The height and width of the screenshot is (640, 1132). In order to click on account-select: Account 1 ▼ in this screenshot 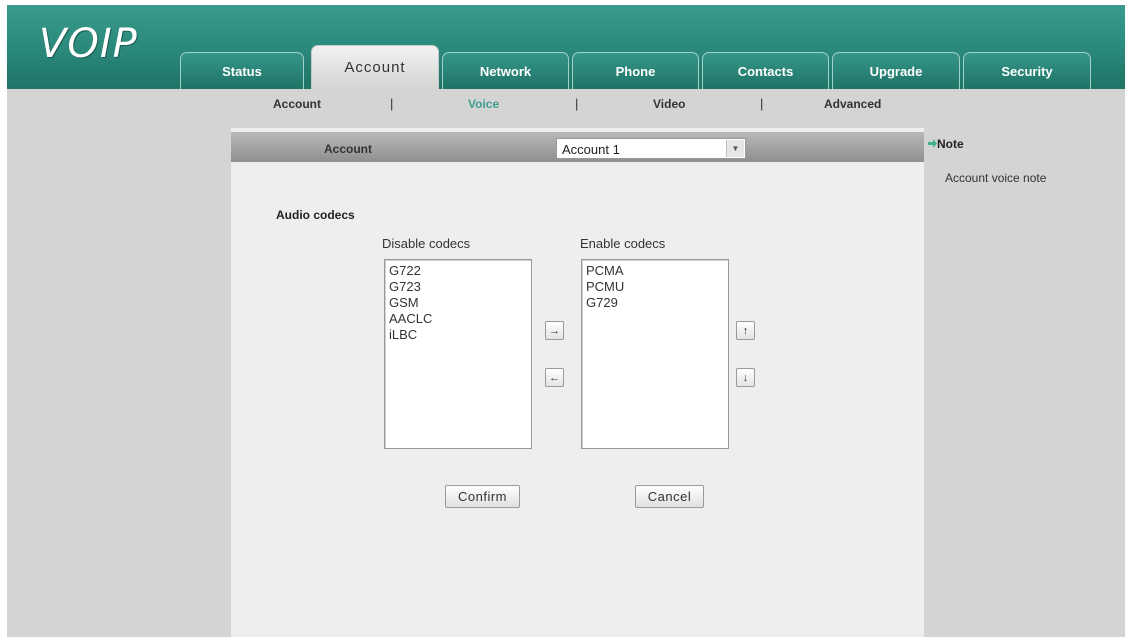, I will do `click(651, 148)`.